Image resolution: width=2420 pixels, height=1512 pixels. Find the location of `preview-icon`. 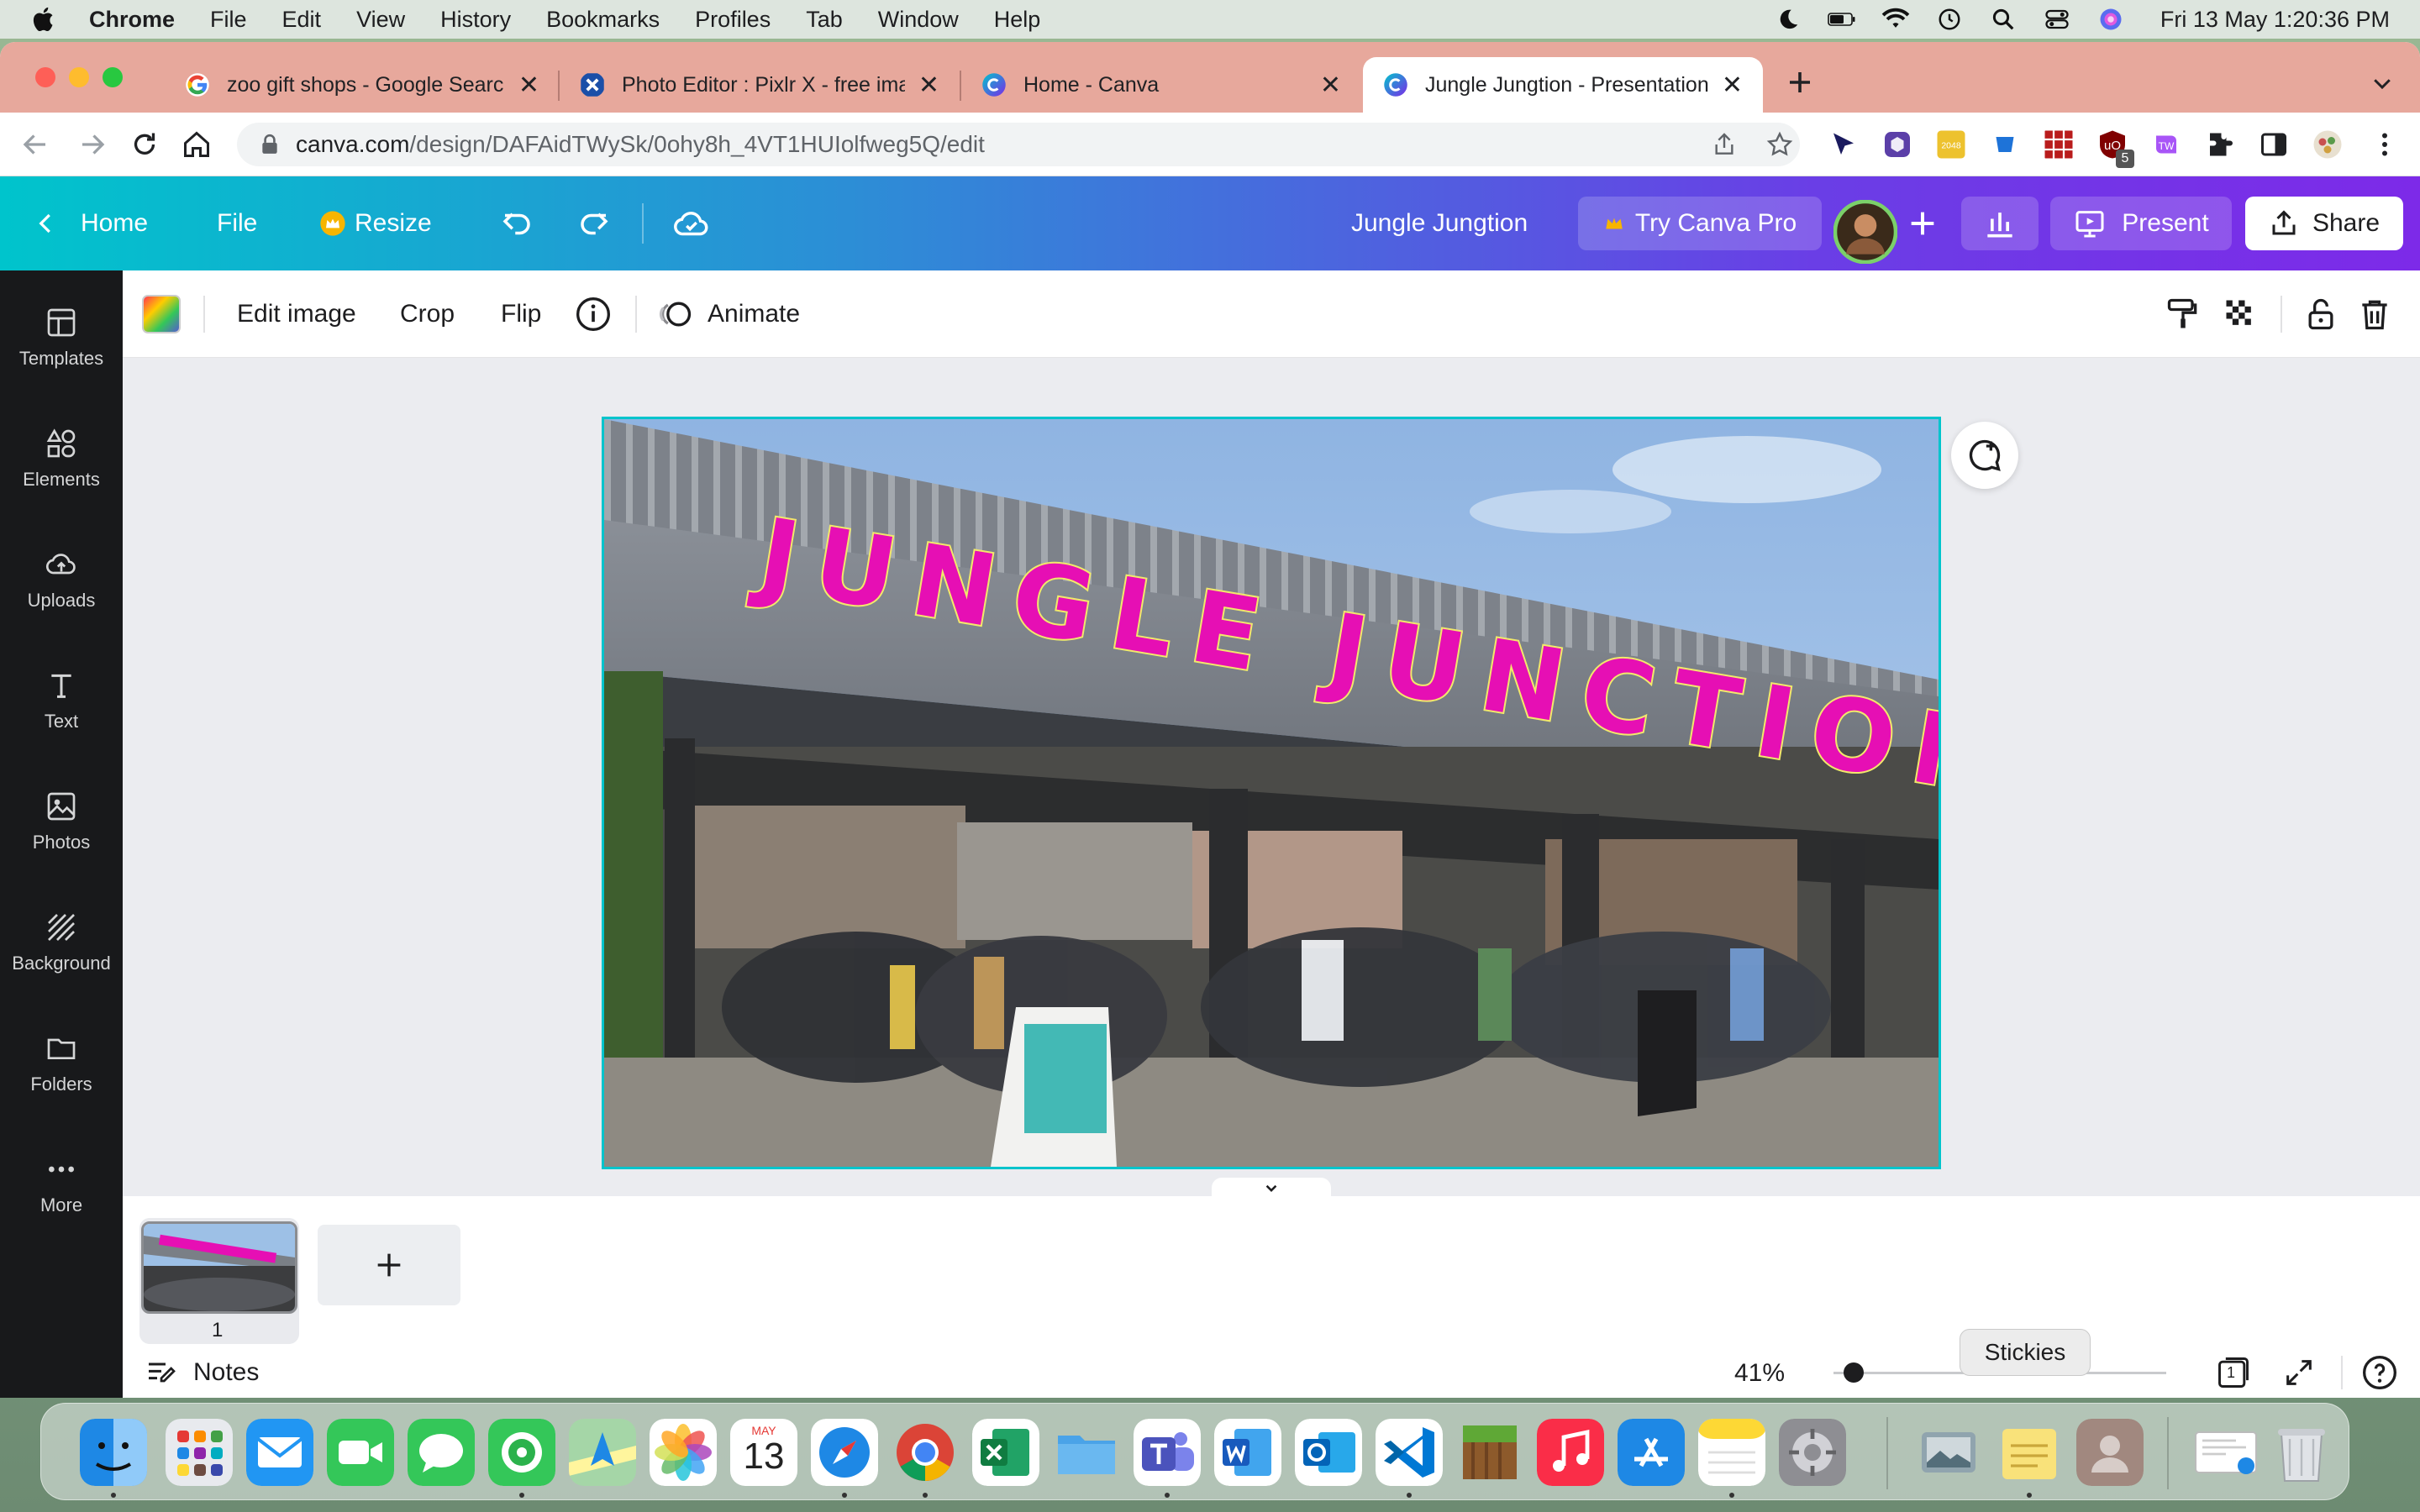

preview-icon is located at coordinates (1948, 1452).